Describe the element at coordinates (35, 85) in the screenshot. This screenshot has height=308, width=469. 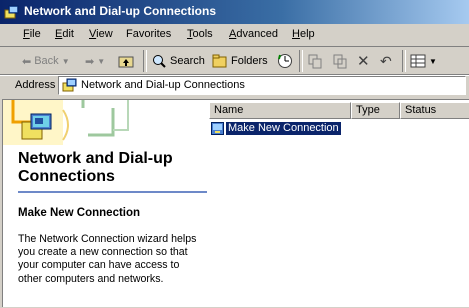
I see `address-label: Address` at that location.